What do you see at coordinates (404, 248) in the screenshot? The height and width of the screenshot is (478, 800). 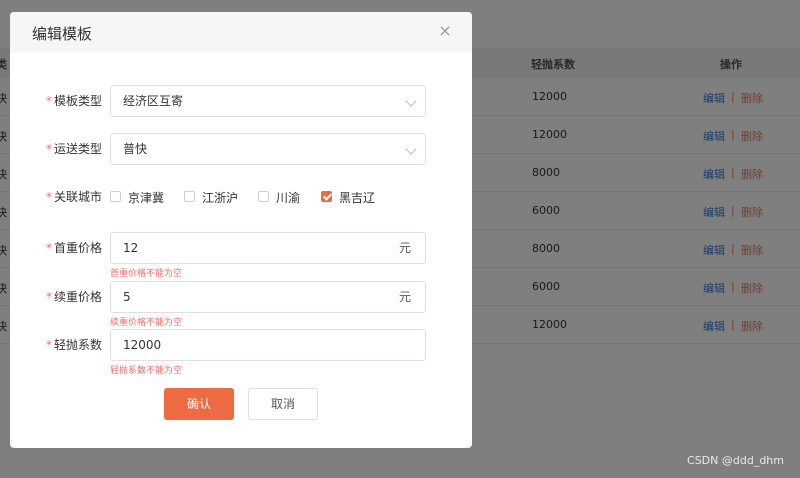 I see `first-price-unit: 元` at bounding box center [404, 248].